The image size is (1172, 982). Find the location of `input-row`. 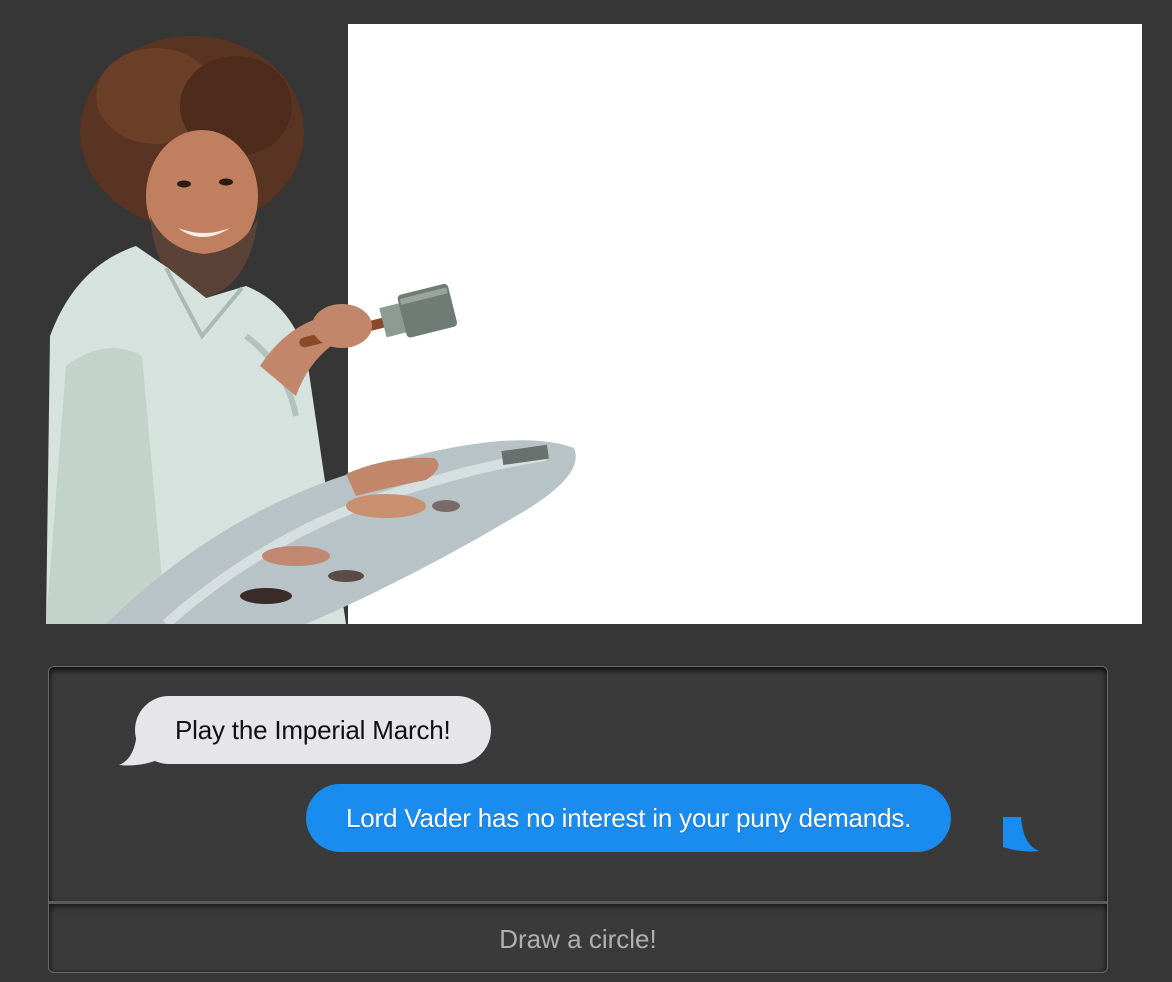

input-row is located at coordinates (578, 938).